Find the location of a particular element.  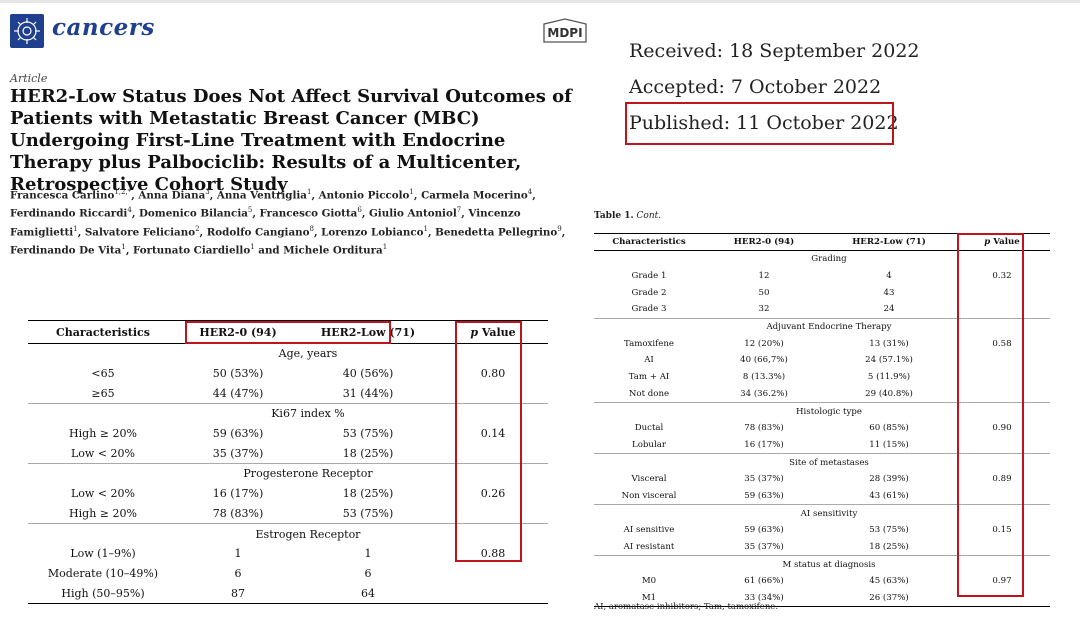

author-name: Salvatore Feliciano is located at coordinates (140, 232).